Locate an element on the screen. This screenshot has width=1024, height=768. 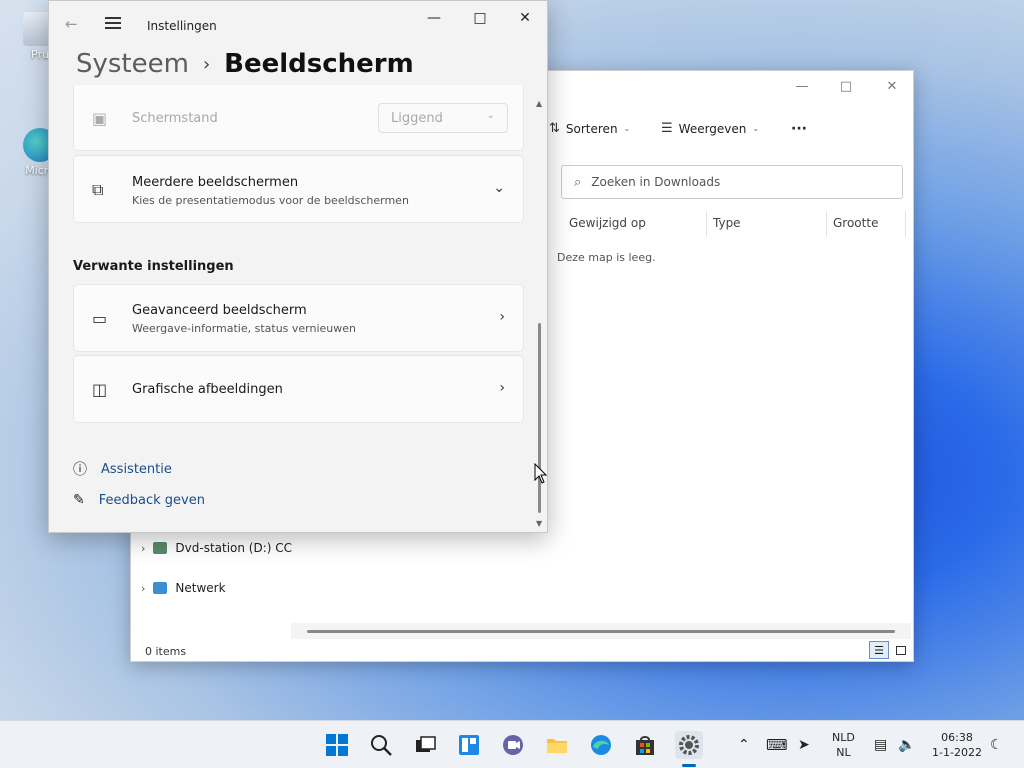
orientation-label: Schermstand is located at coordinates (175, 118).